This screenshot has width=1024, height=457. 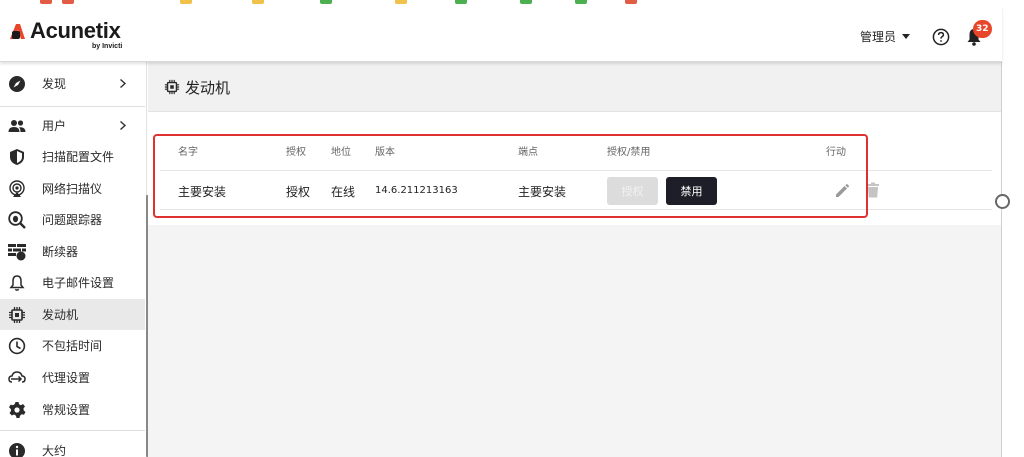 I want to click on sidebar-item-scan-profiles: 扫描配置文件, so click(x=72, y=156).